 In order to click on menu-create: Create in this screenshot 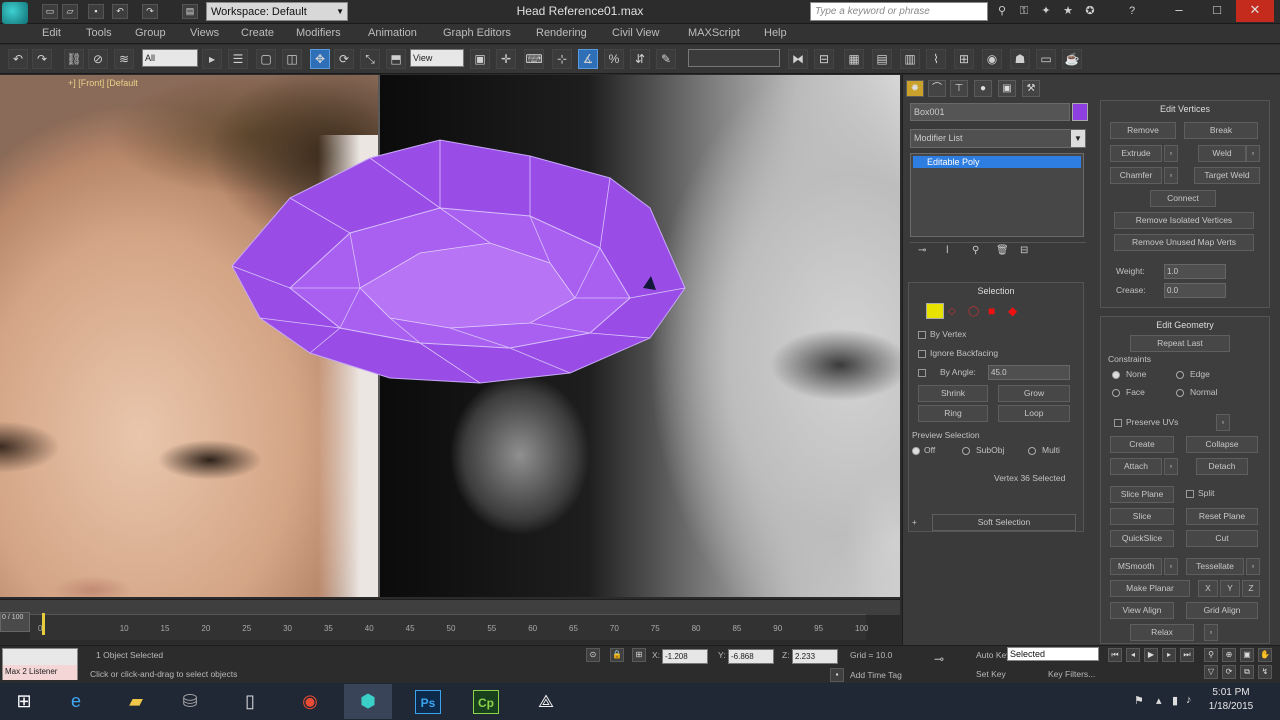, I will do `click(257, 33)`.